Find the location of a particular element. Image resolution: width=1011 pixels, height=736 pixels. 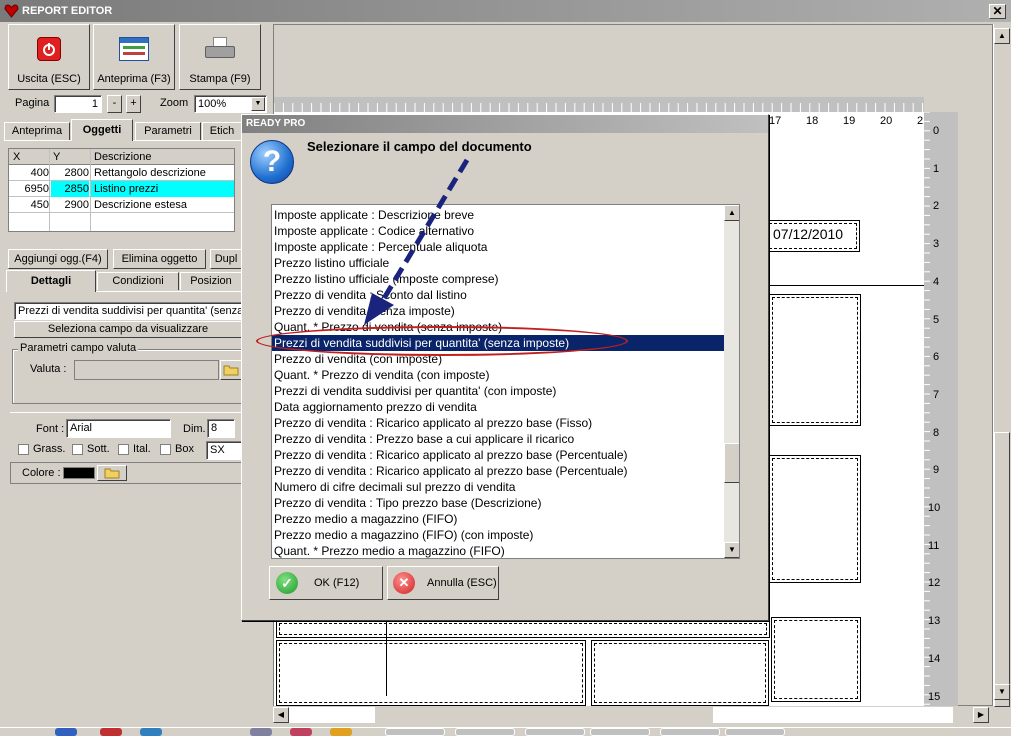

tab-conditions: Condizioni is located at coordinates (138, 281).